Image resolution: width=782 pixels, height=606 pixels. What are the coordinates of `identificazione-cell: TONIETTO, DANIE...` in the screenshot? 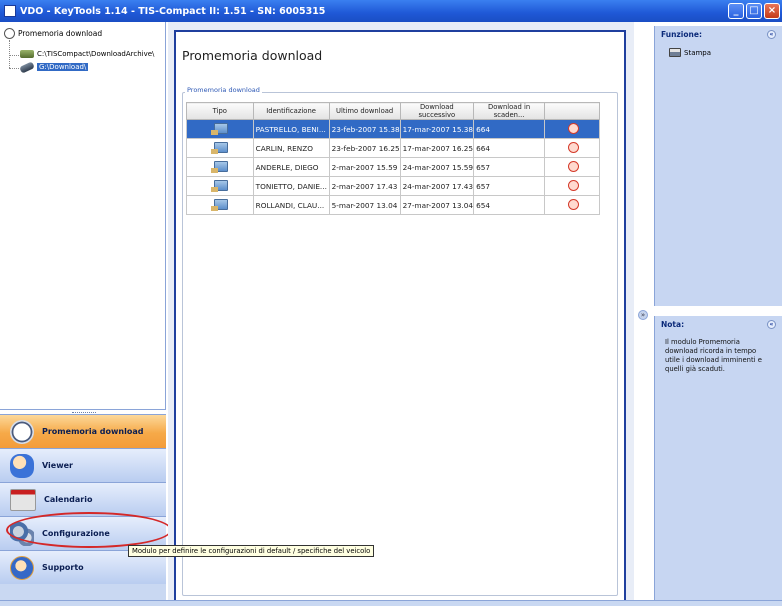 It's located at (291, 186).